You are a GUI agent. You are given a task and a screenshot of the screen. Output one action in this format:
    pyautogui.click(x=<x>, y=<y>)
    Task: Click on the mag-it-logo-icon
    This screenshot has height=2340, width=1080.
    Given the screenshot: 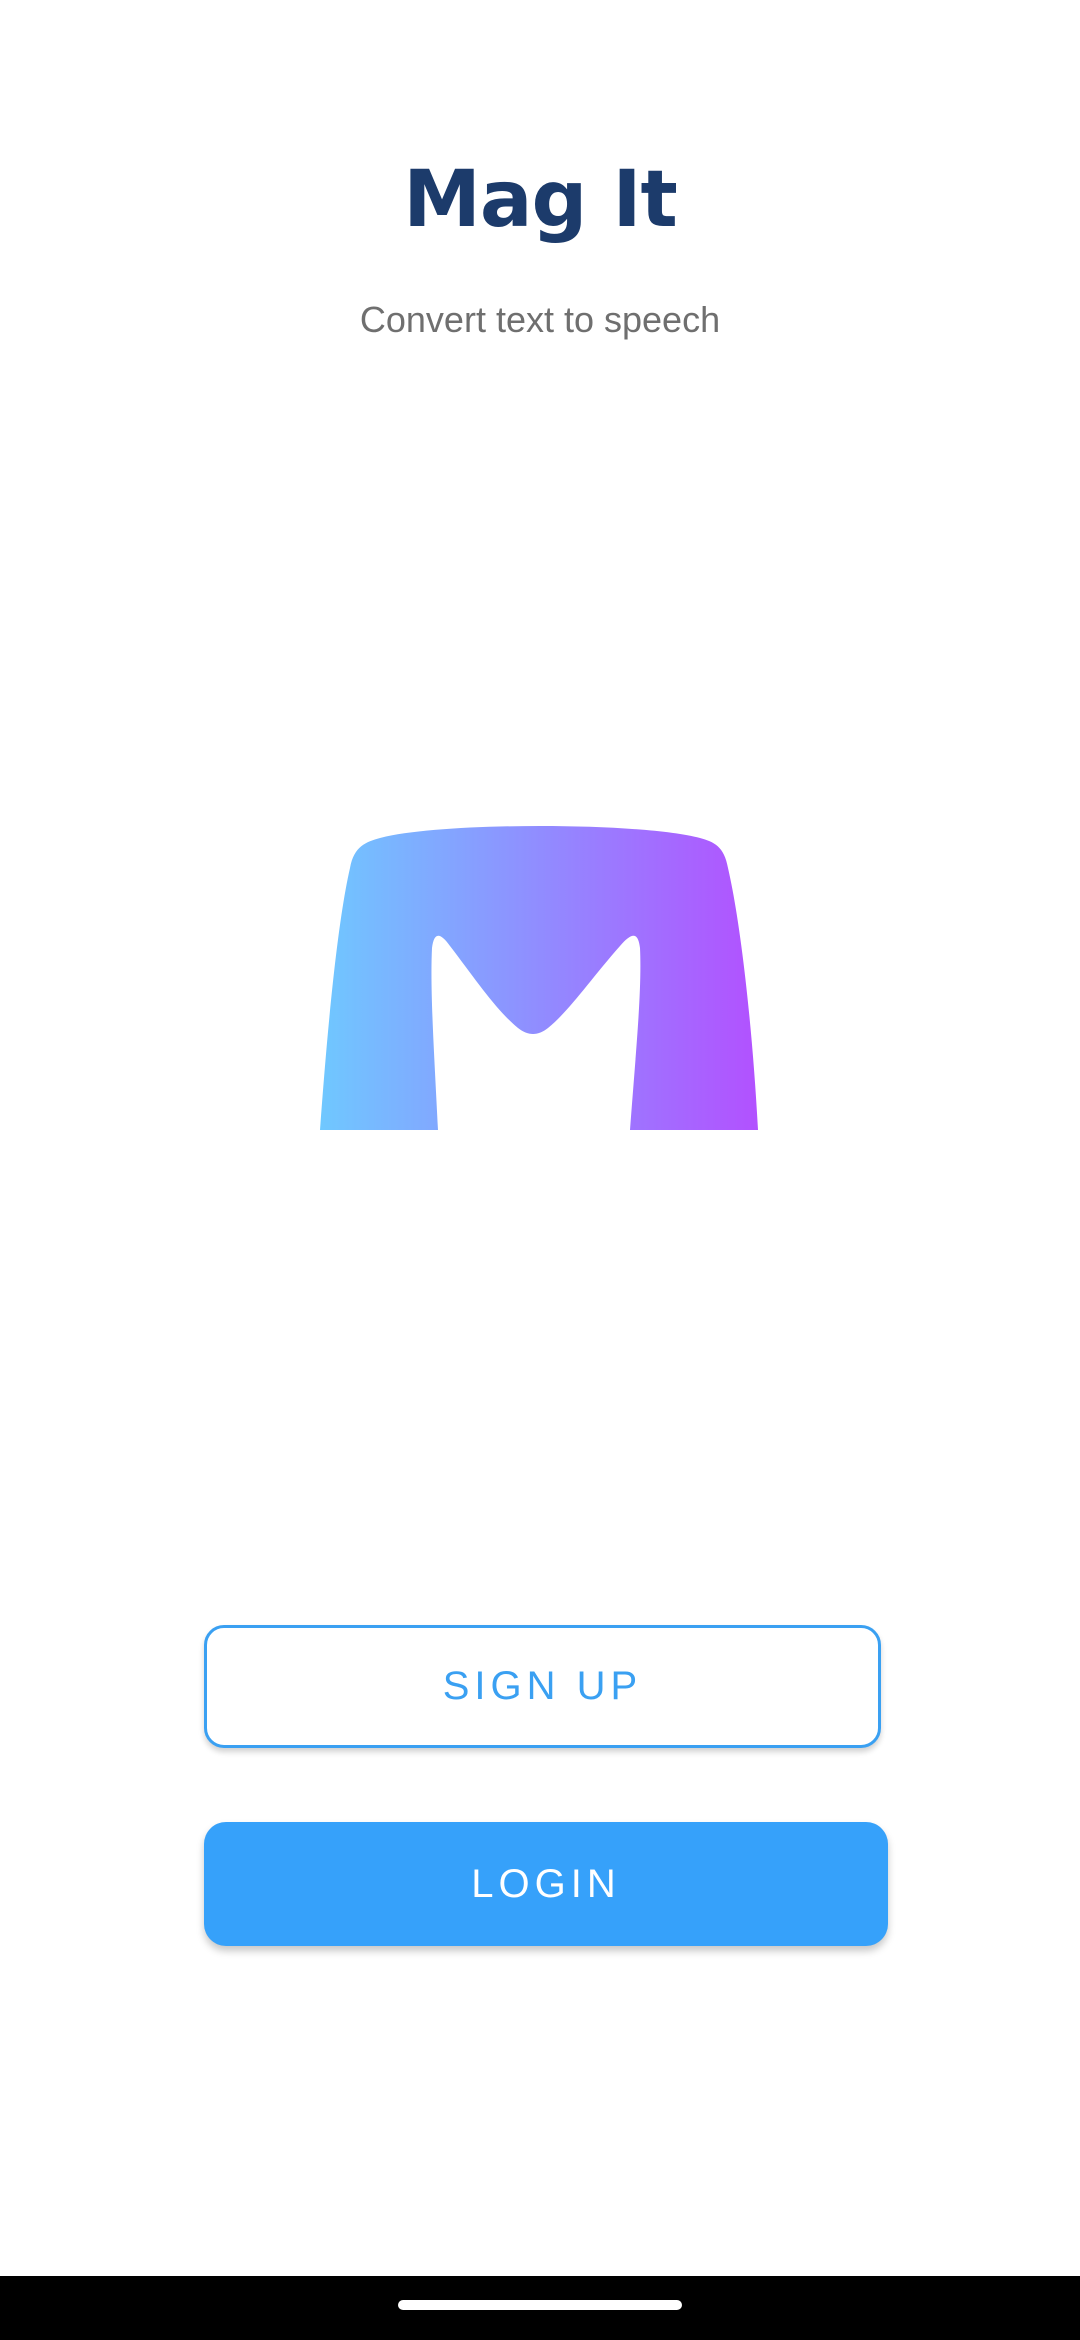 What is the action you would take?
    pyautogui.click(x=539, y=978)
    